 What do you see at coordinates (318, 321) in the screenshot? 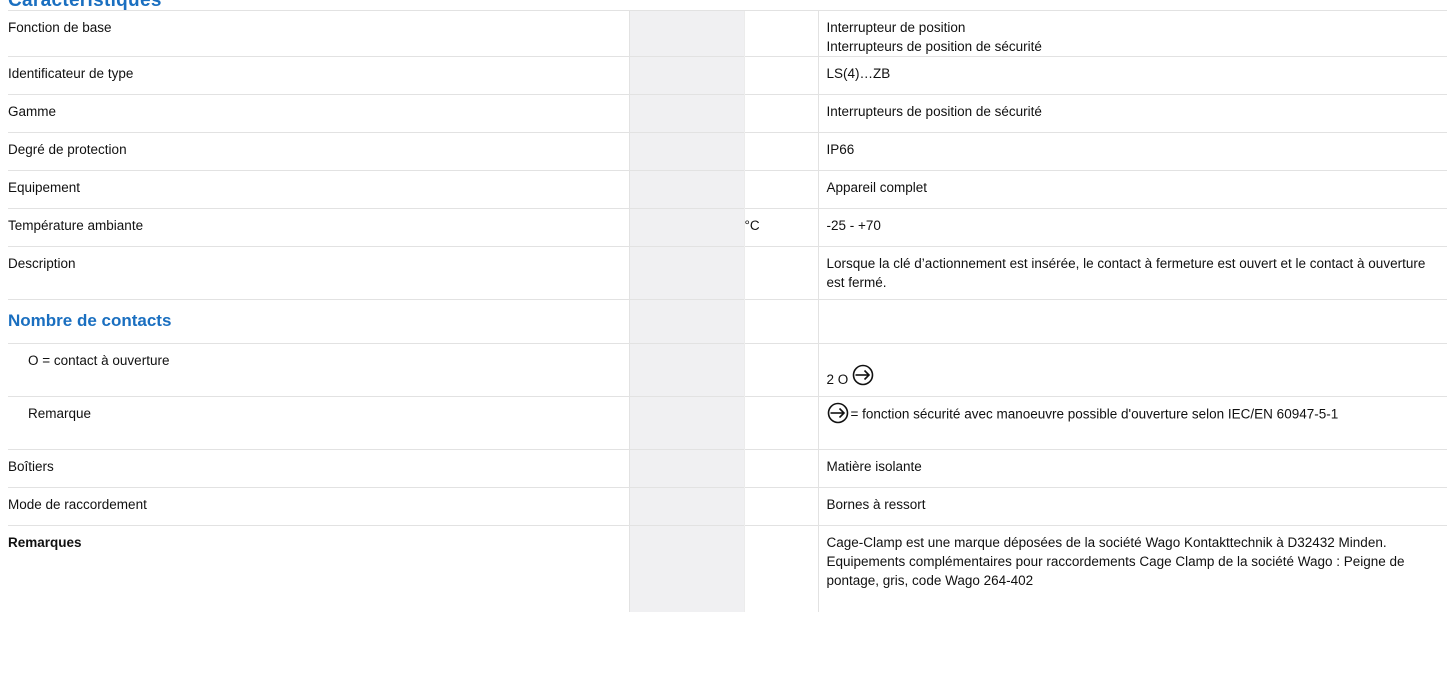
I see `section-heading-contacts: Nombre de contacts` at bounding box center [318, 321].